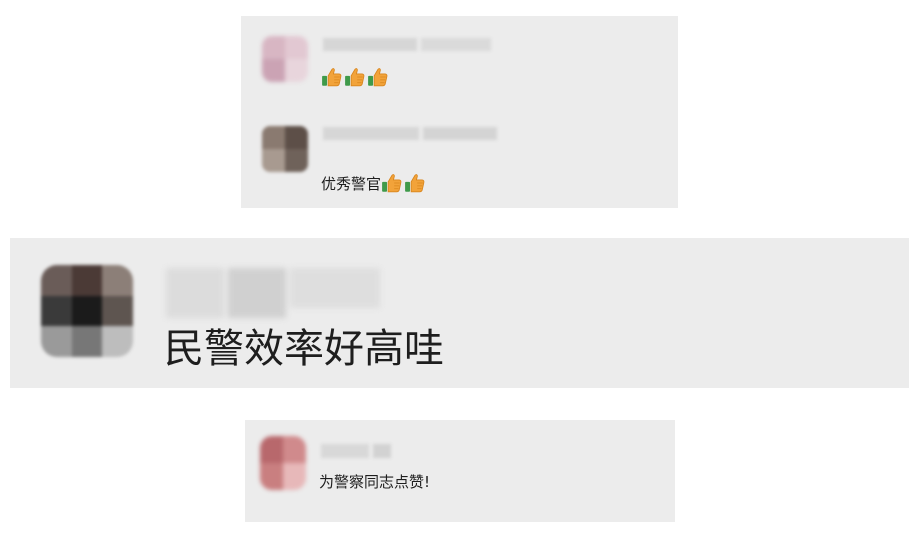 This screenshot has width=921, height=534. What do you see at coordinates (304, 349) in the screenshot?
I see `comment-text: 民警效率好高哇` at bounding box center [304, 349].